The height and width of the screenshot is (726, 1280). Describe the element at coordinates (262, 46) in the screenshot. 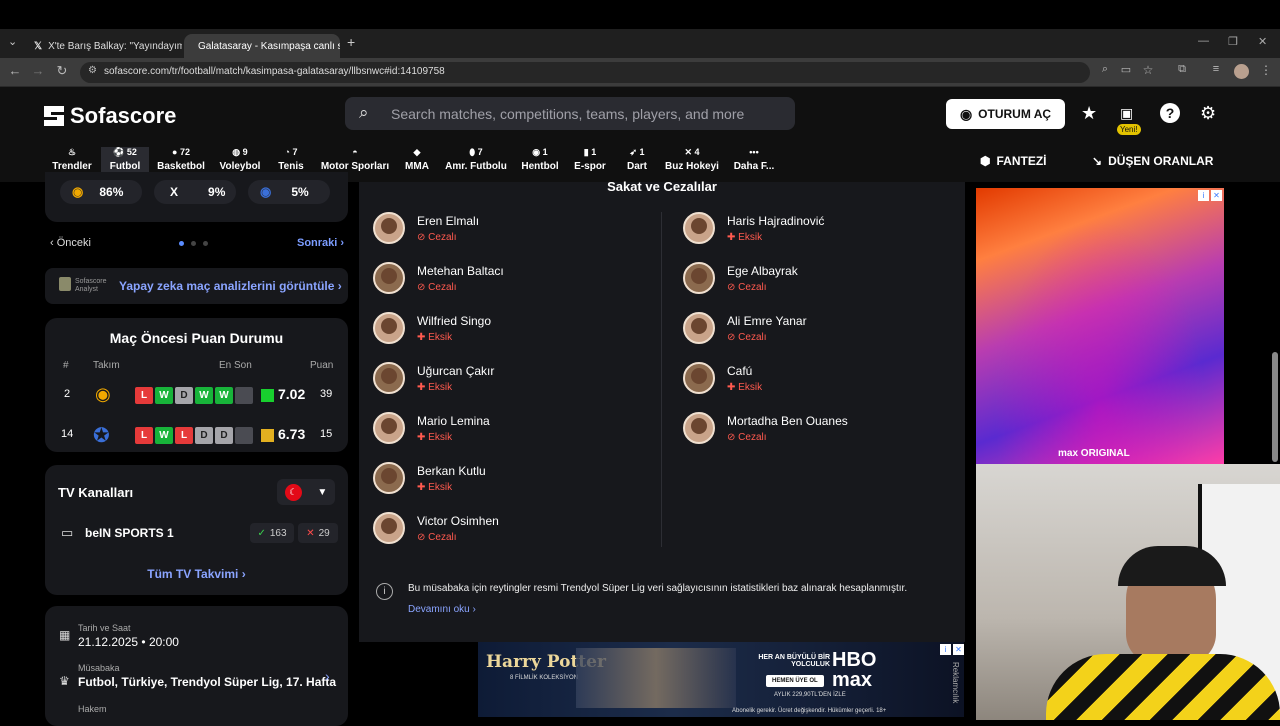

I see `browser-tab-active: Galatasaray - Kasımpaşa canlı s ✕` at that location.